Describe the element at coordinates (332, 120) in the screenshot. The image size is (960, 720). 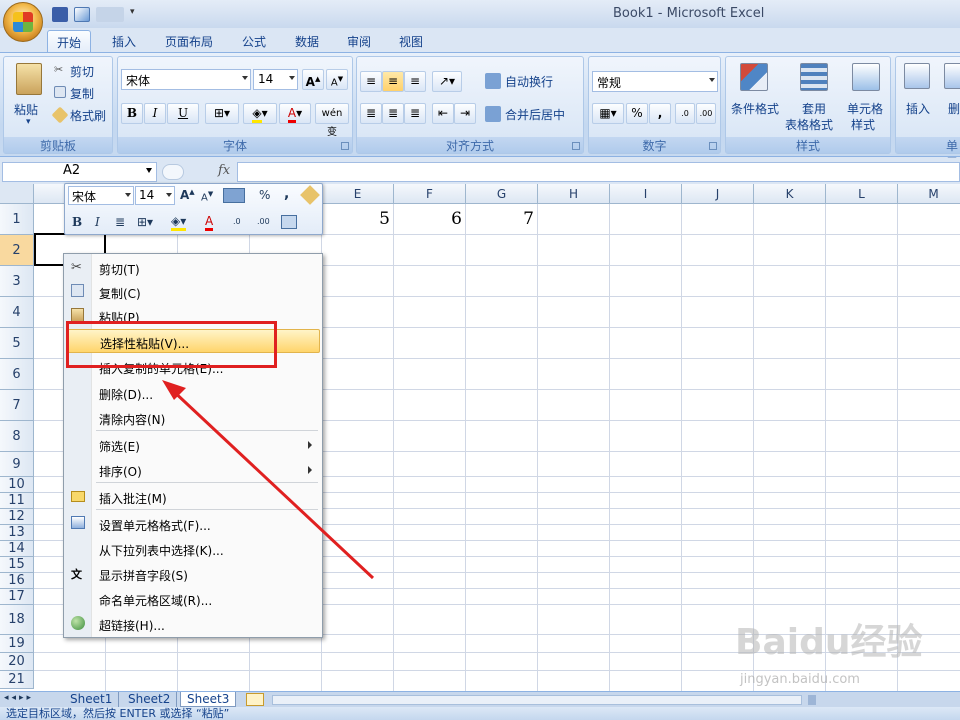
I see `phonetic-button: wén 变` at that location.